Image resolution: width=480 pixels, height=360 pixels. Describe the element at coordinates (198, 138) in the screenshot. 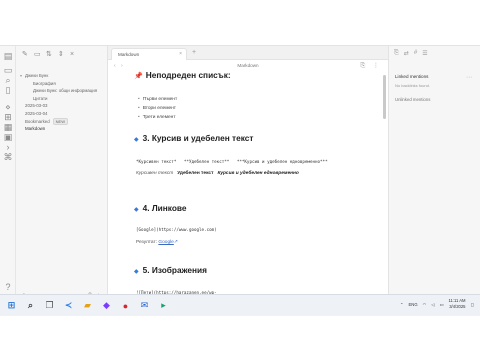

I see `heading-text: 3. Курсив и удебелен текст` at that location.